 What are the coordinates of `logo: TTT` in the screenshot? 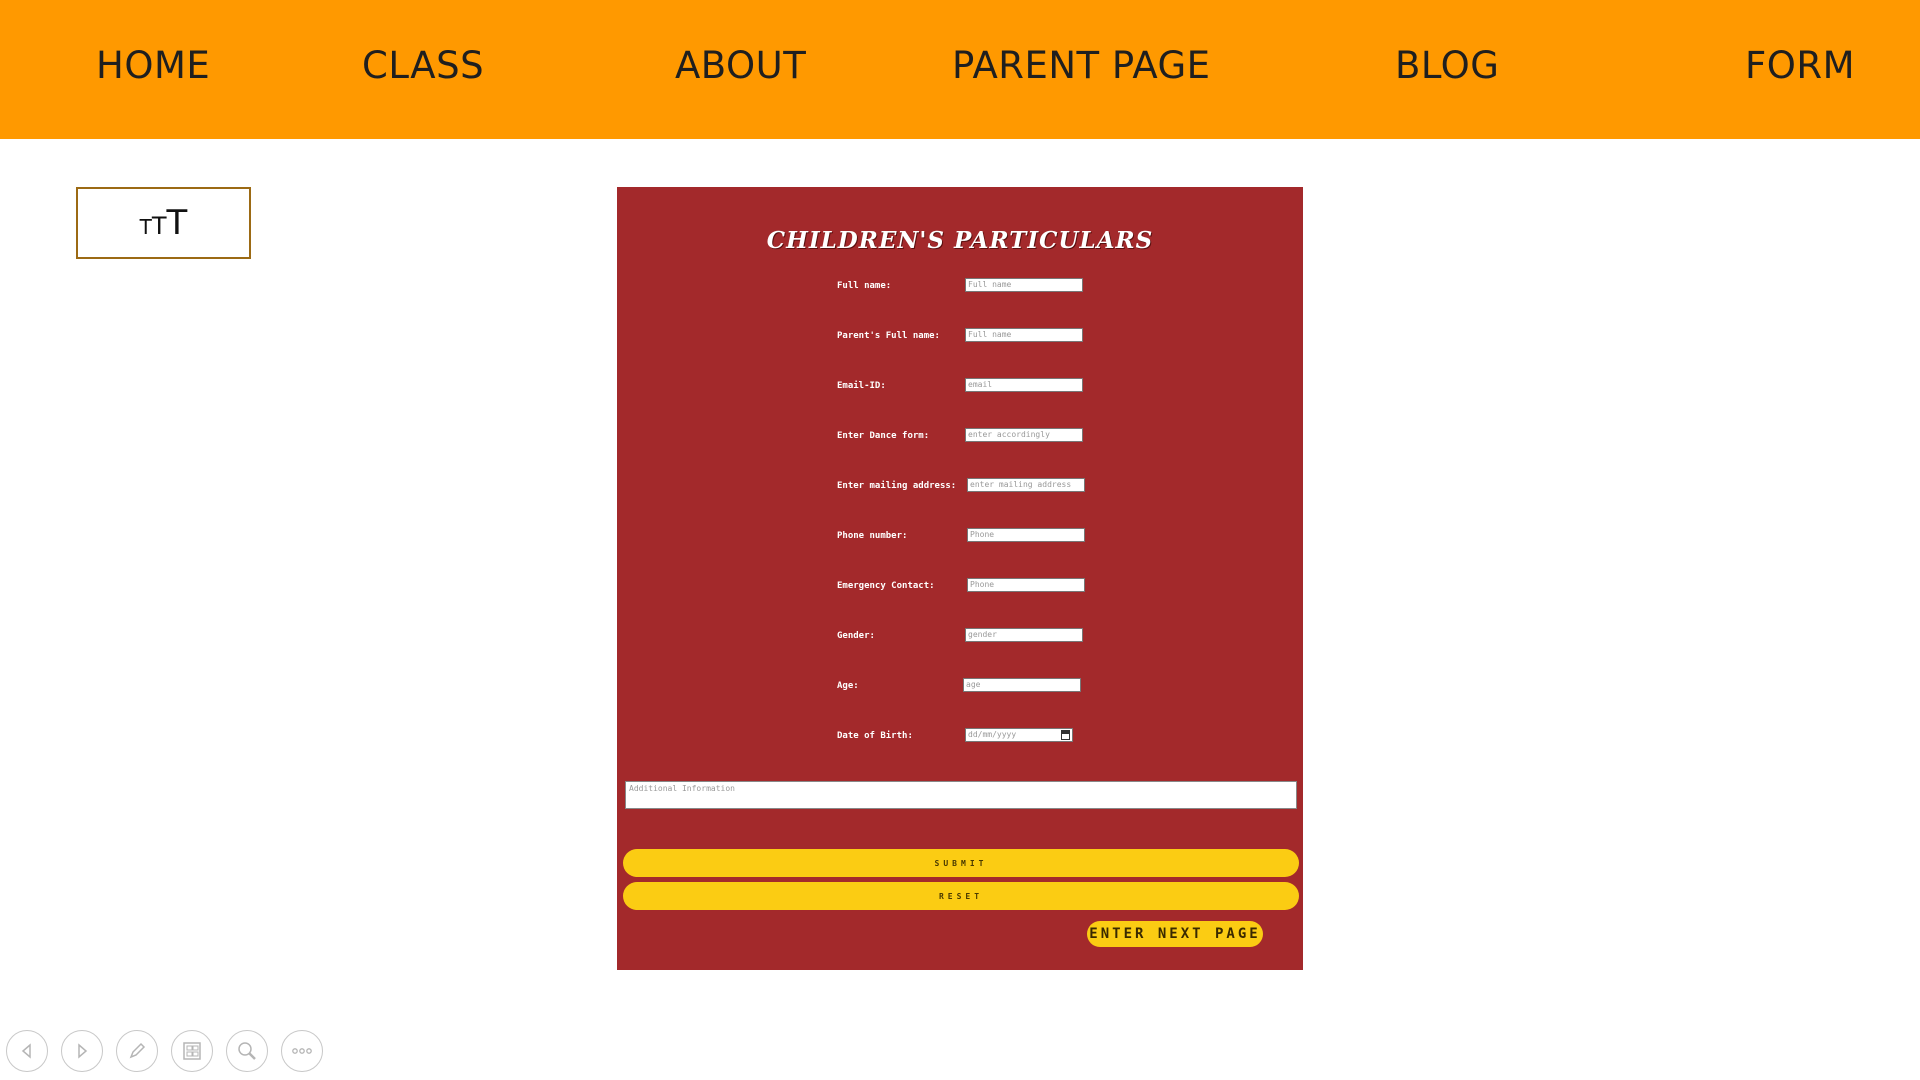 It's located at (163, 223).